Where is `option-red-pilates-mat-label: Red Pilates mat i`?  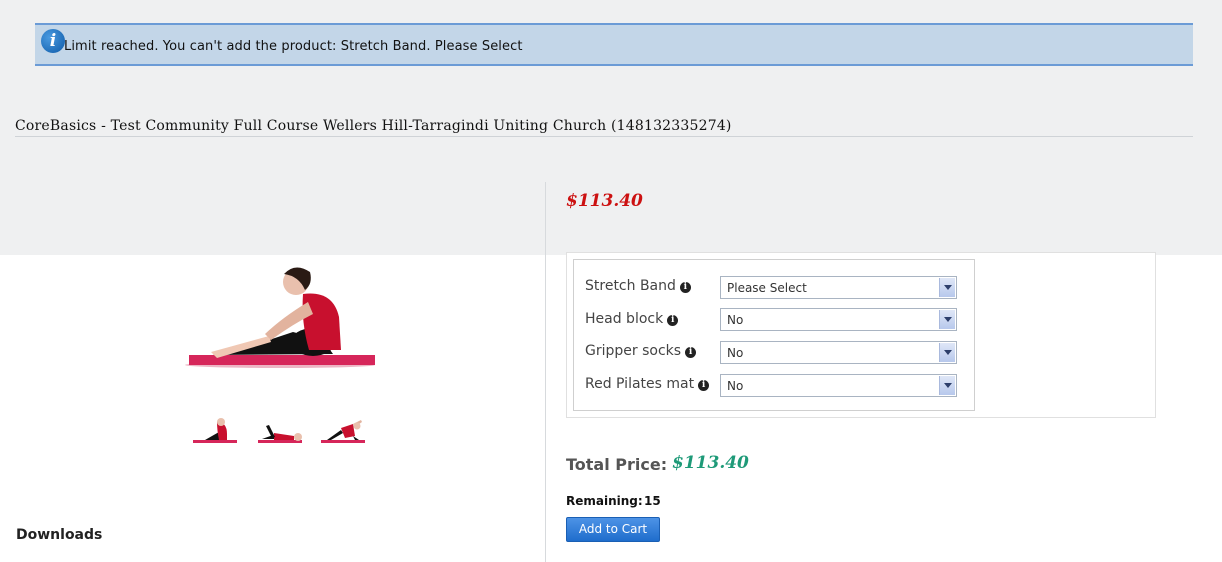
option-red-pilates-mat-label: Red Pilates mat i is located at coordinates (647, 384).